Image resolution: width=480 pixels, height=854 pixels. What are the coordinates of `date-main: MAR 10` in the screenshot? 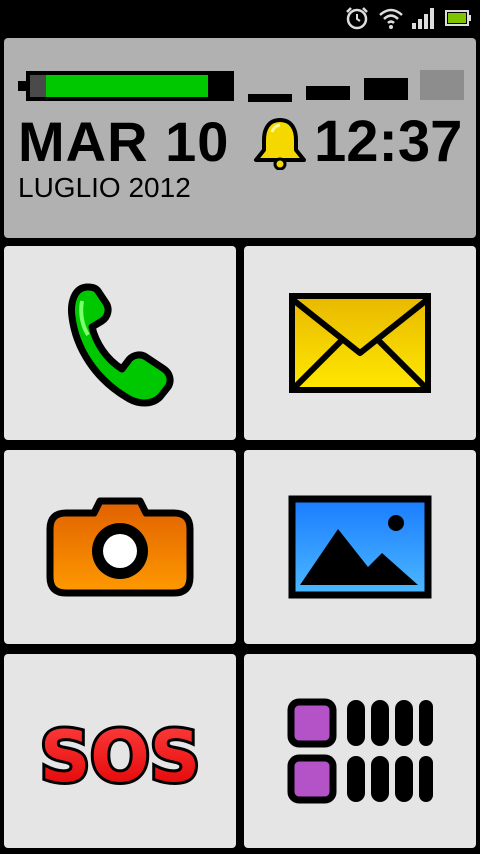 It's located at (124, 141).